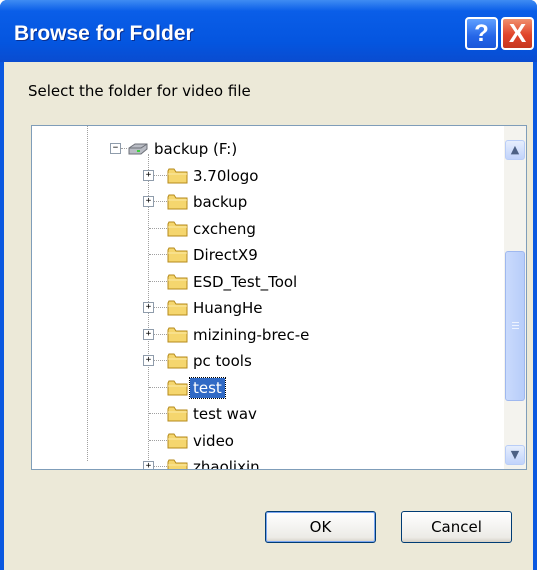 Image resolution: width=537 pixels, height=570 pixels. Describe the element at coordinates (222, 361) in the screenshot. I see `tree-item-label: pc tools` at that location.